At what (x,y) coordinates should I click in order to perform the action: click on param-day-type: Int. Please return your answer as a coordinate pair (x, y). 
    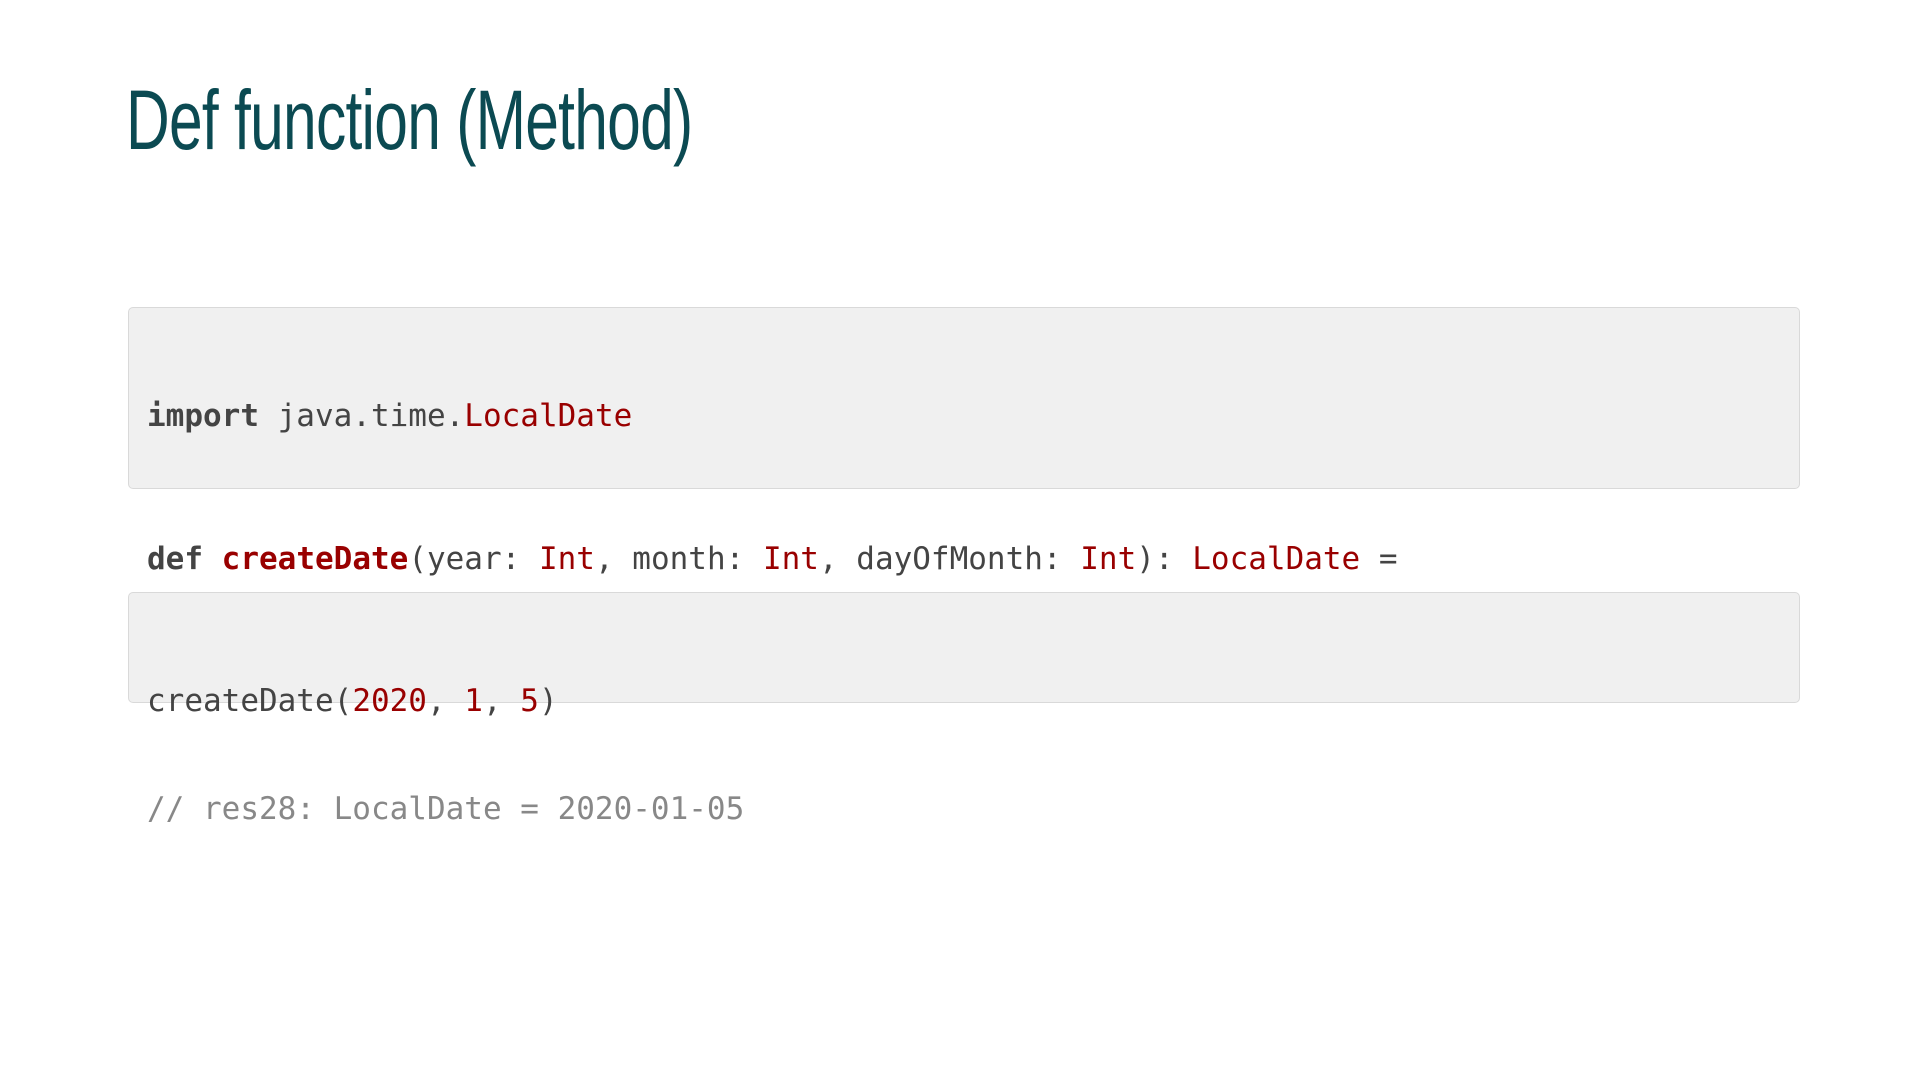
    Looking at the image, I should click on (1108, 559).